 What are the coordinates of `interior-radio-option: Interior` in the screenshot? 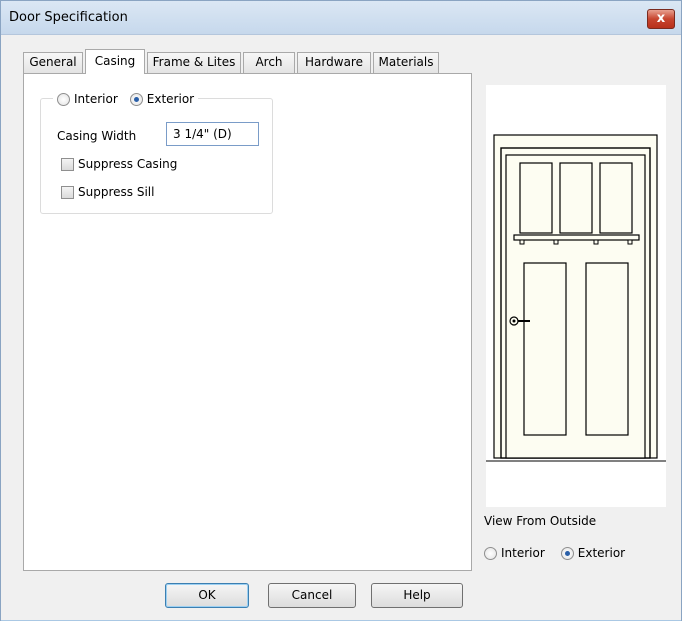 It's located at (87, 99).